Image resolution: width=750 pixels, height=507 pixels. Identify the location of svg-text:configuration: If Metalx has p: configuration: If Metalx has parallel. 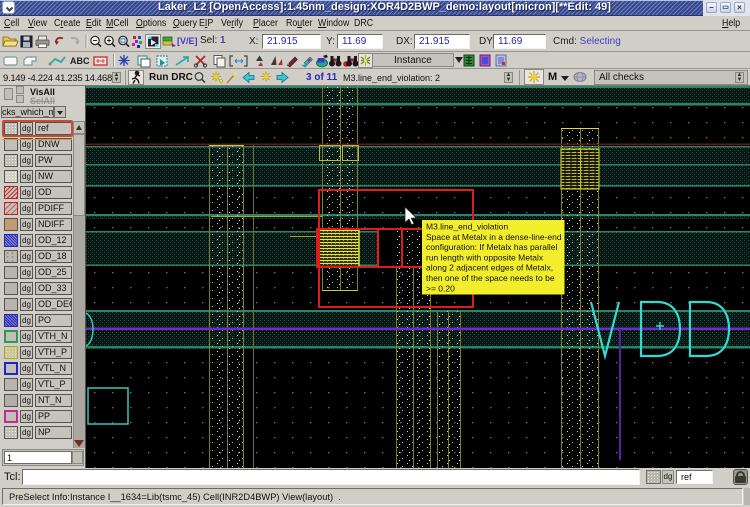
(491, 247).